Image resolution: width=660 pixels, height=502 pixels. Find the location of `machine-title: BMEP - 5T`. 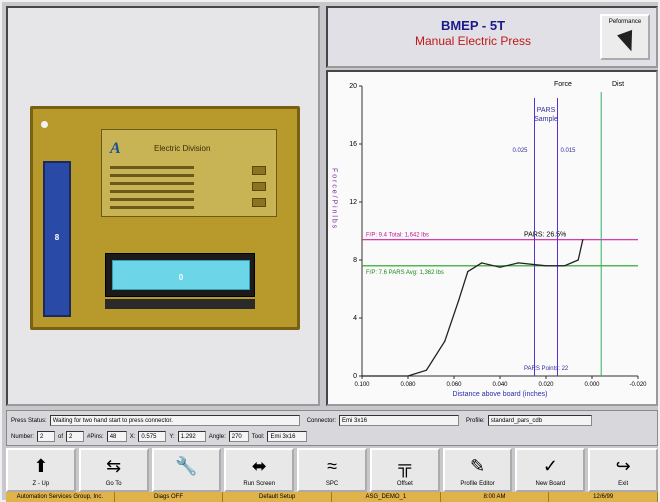

machine-title: BMEP - 5T is located at coordinates (473, 25).